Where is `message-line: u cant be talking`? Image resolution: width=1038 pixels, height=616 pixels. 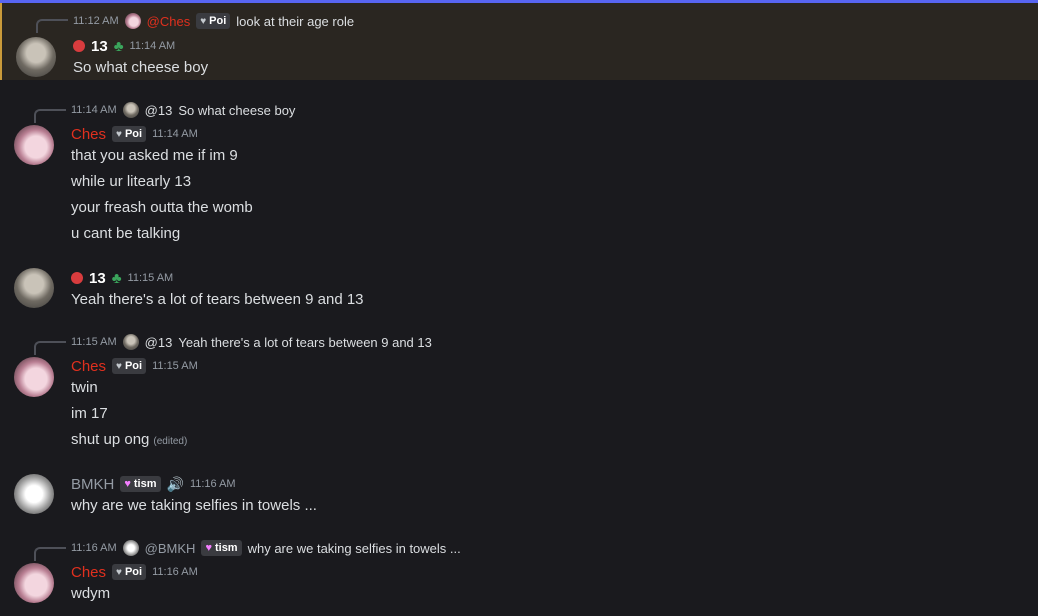 message-line: u cant be talking is located at coordinates (126, 233).